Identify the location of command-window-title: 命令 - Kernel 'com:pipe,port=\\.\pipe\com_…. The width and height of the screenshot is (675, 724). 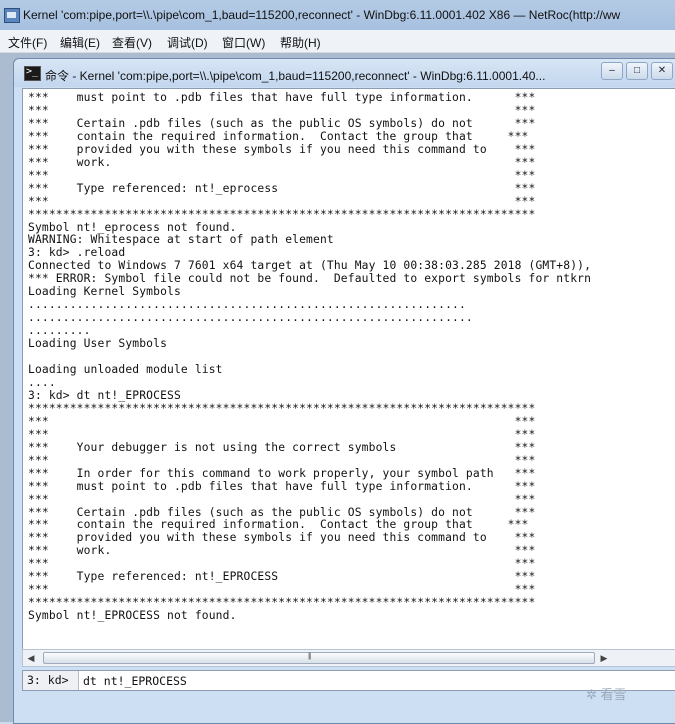
(295, 76).